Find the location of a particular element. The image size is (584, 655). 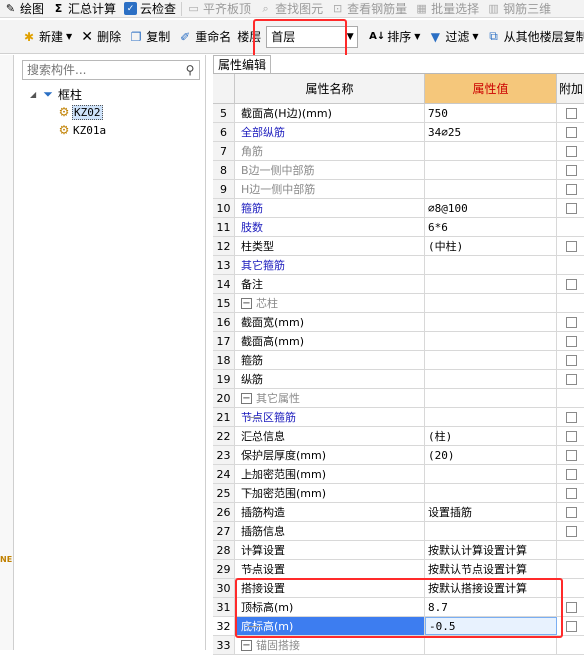

collapse-triangle-icon: ◢ is located at coordinates (35, 94).